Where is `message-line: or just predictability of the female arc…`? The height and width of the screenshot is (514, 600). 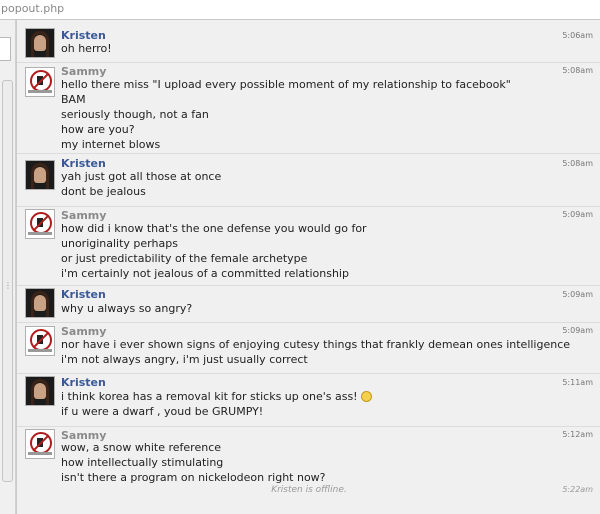 message-line: or just predictability of the female arc… is located at coordinates (184, 258).